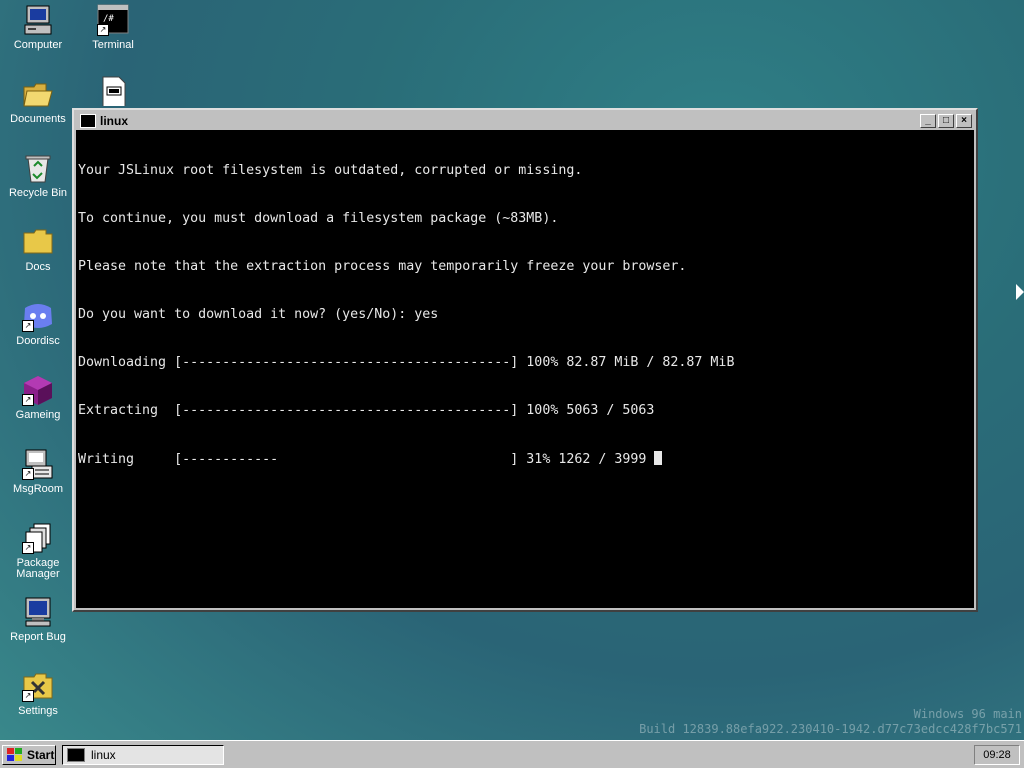 This screenshot has width=1024, height=768. I want to click on desktop-icon-recycle-bin: Recycle Bin, so click(38, 175).